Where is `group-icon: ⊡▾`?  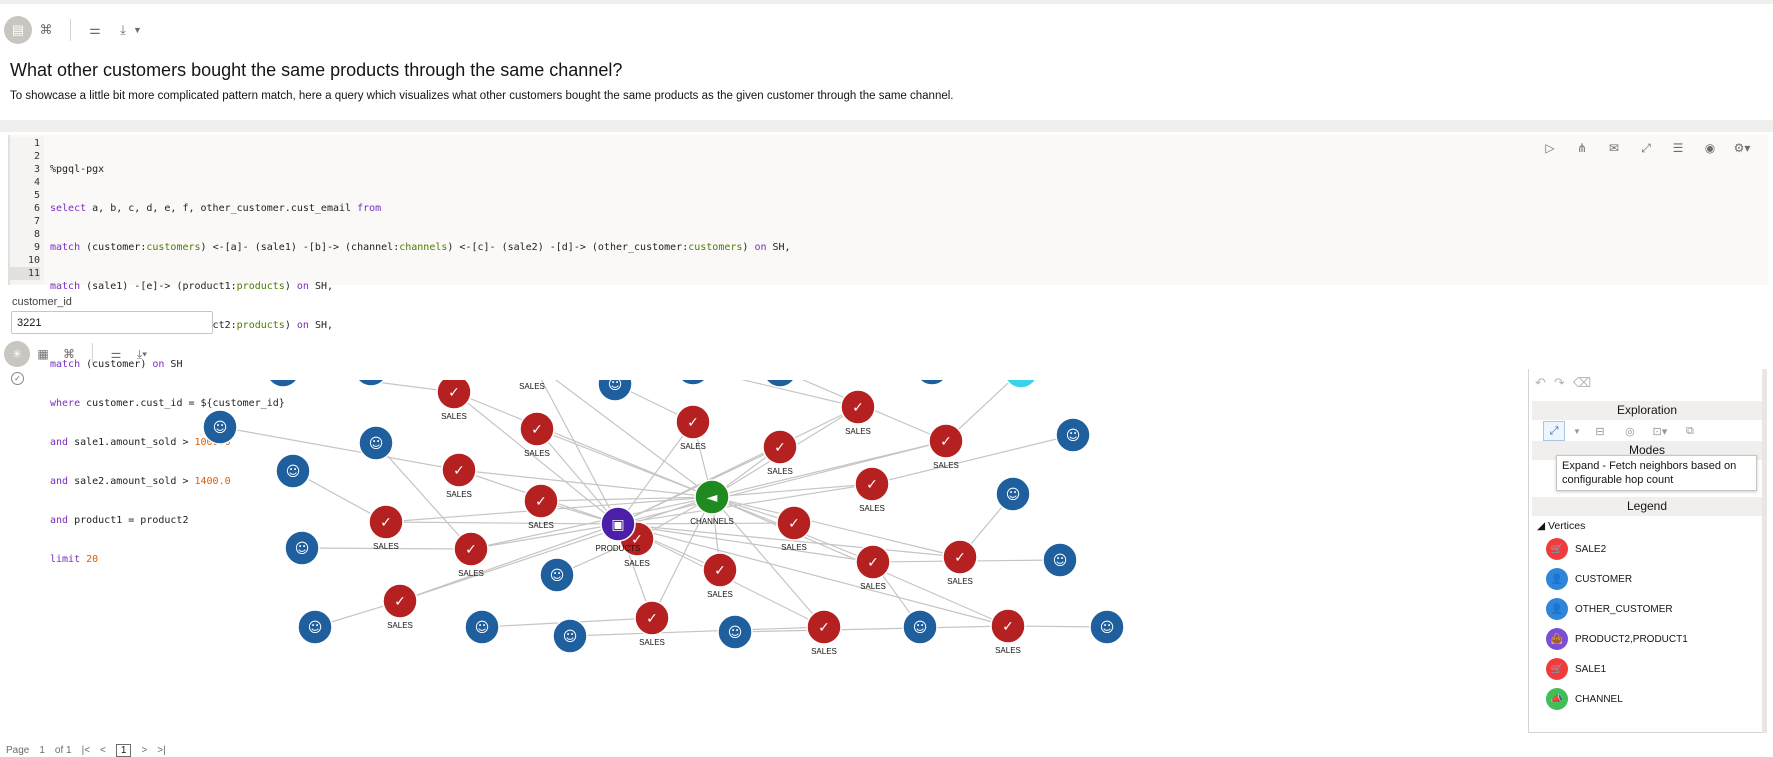
group-icon: ⊡▾ is located at coordinates (1660, 431).